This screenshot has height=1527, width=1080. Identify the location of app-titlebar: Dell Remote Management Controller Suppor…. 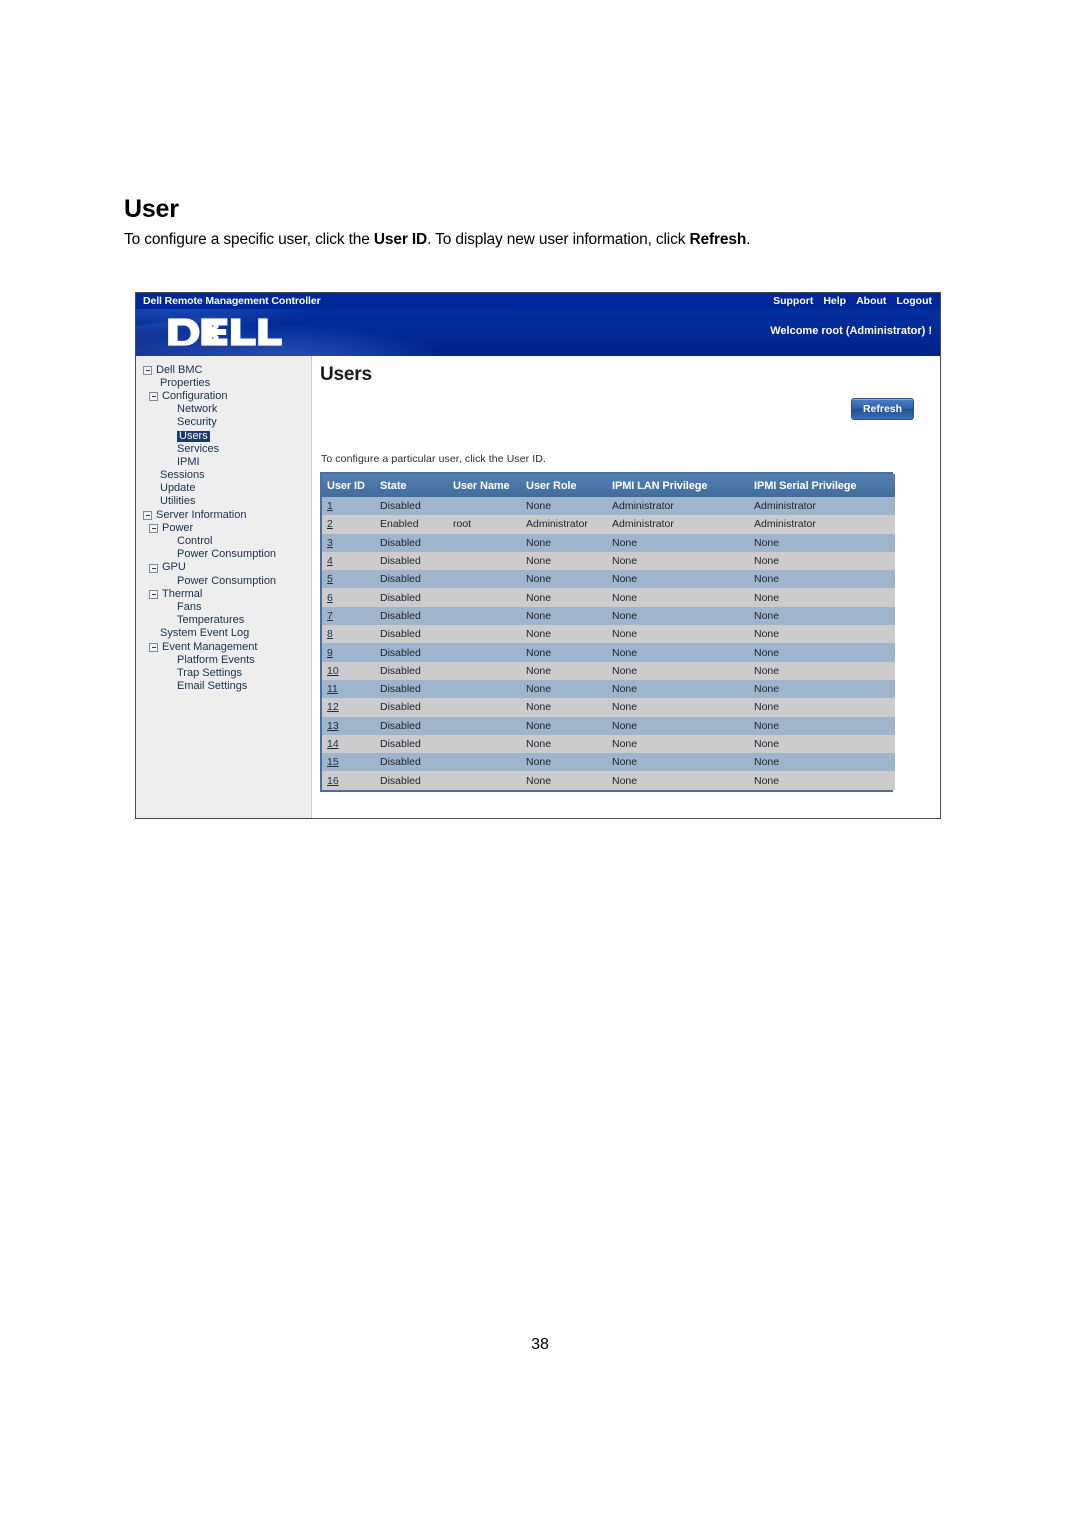
(538, 301).